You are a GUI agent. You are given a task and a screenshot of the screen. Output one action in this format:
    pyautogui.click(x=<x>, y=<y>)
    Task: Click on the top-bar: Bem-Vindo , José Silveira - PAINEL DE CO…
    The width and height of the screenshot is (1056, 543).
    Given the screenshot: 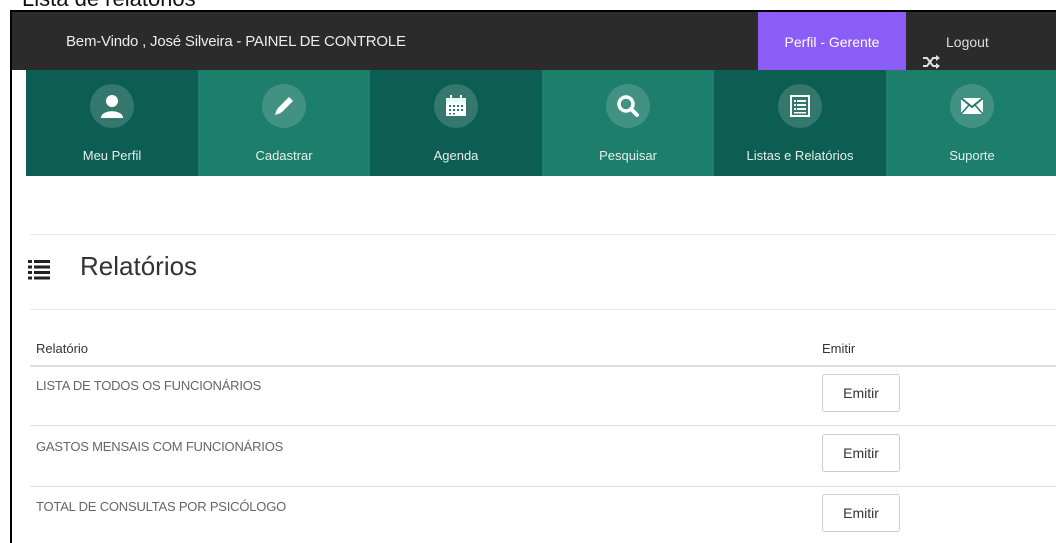 What is the action you would take?
    pyautogui.click(x=534, y=41)
    